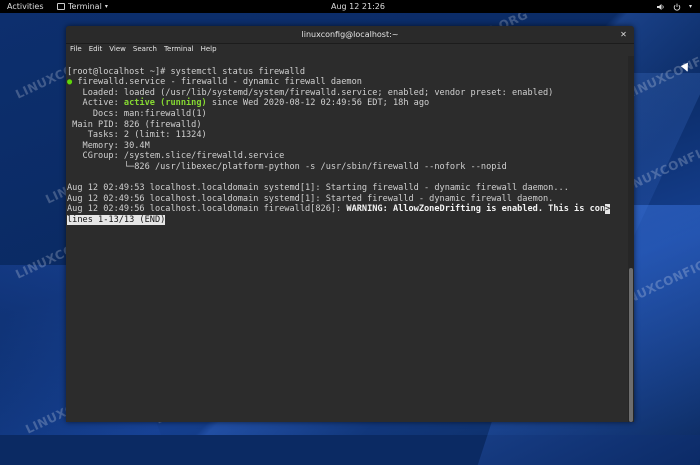  What do you see at coordinates (209, 49) in the screenshot?
I see `menu-help: Help` at bounding box center [209, 49].